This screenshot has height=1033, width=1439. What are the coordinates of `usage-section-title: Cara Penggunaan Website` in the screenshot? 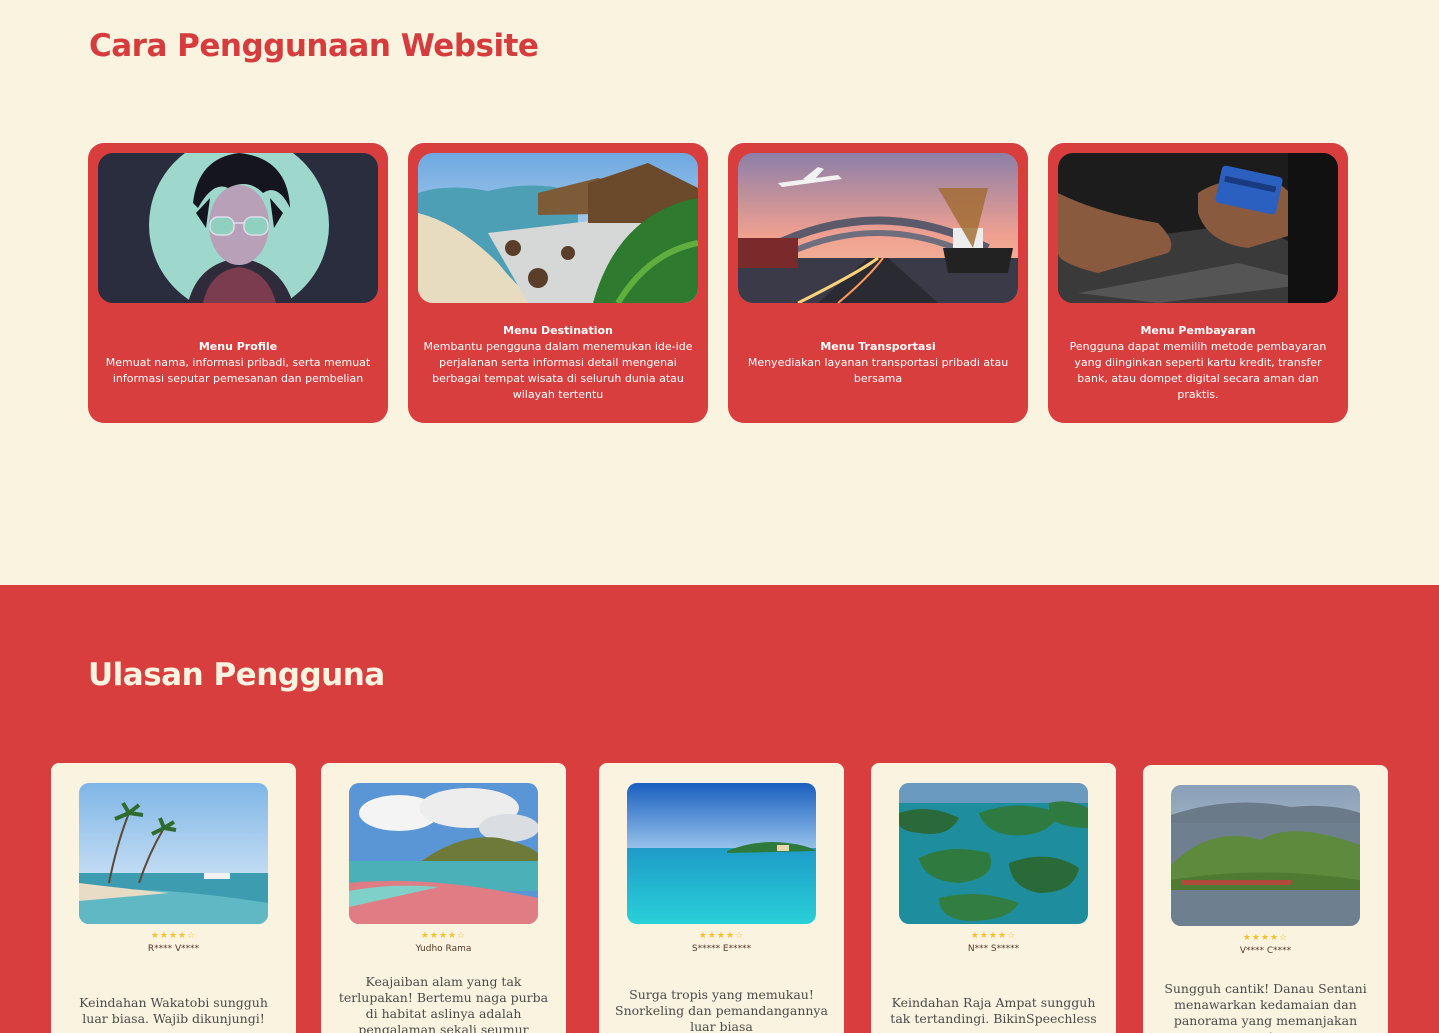 It's located at (314, 46).